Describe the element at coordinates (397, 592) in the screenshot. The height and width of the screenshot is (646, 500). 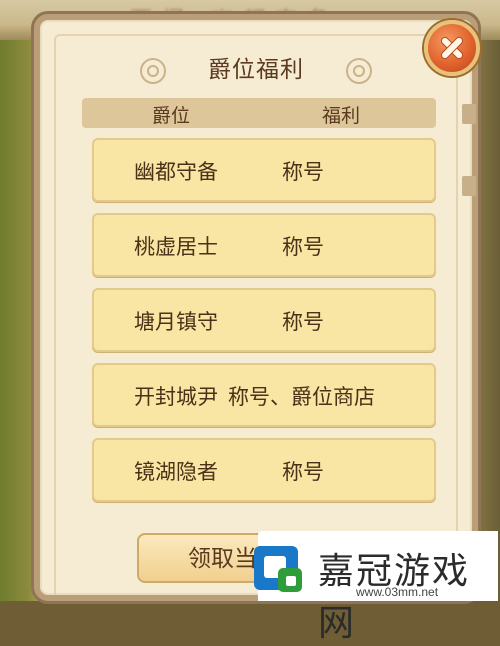
I see `watermark-url: www.03mm.net` at that location.